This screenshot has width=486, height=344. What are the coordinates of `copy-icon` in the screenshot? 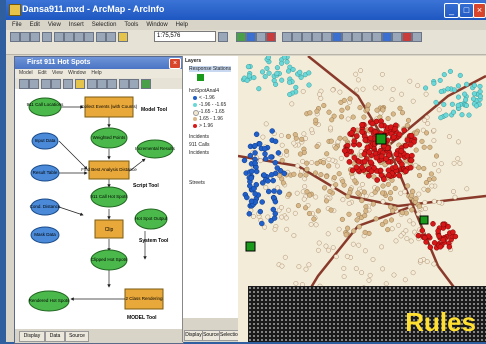 It's located at (69, 37).